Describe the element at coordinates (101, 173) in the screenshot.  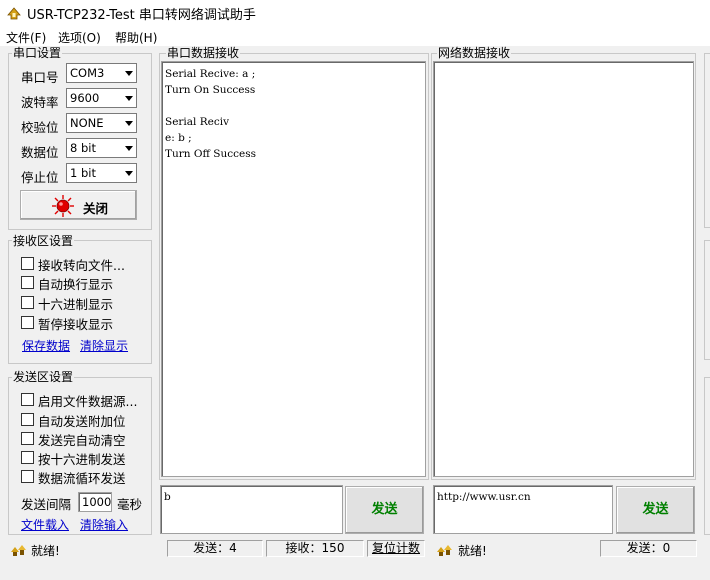
I see `stopbits-select: 1 bit` at that location.